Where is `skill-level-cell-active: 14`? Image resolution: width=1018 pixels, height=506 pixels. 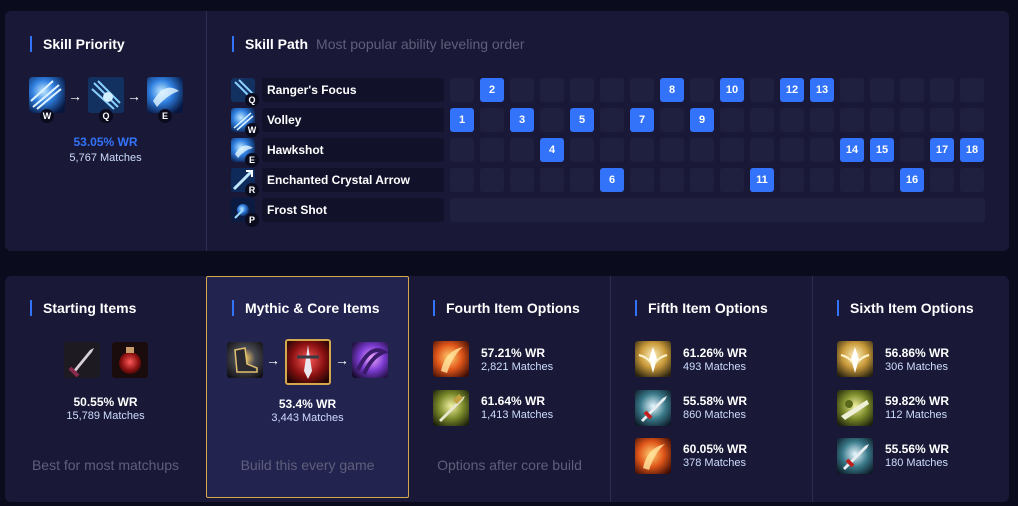 skill-level-cell-active: 14 is located at coordinates (852, 150).